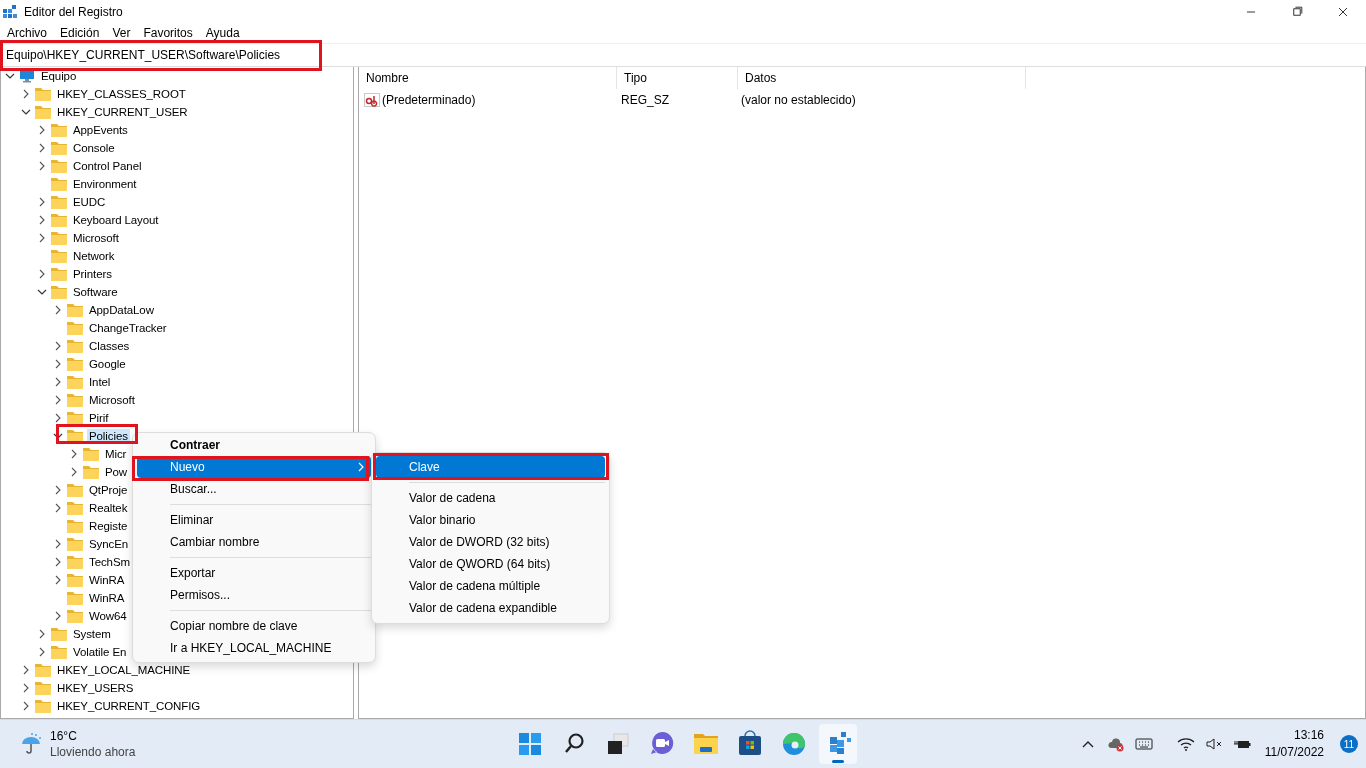  I want to click on cloud-error-icon, so click(1115, 744).